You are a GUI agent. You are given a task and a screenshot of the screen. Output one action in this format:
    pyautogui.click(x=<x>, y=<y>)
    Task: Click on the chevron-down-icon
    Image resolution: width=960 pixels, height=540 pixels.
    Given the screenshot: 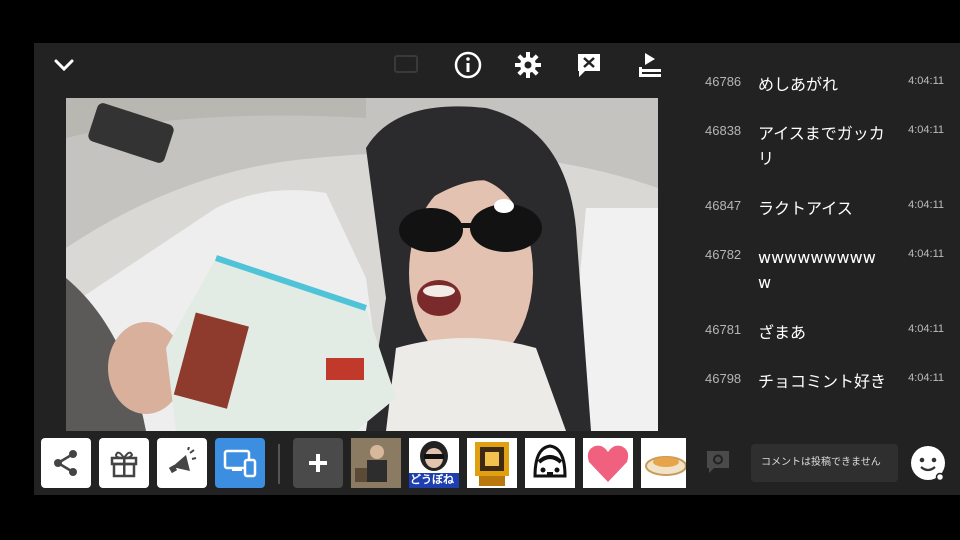 What is the action you would take?
    pyautogui.click(x=64, y=65)
    